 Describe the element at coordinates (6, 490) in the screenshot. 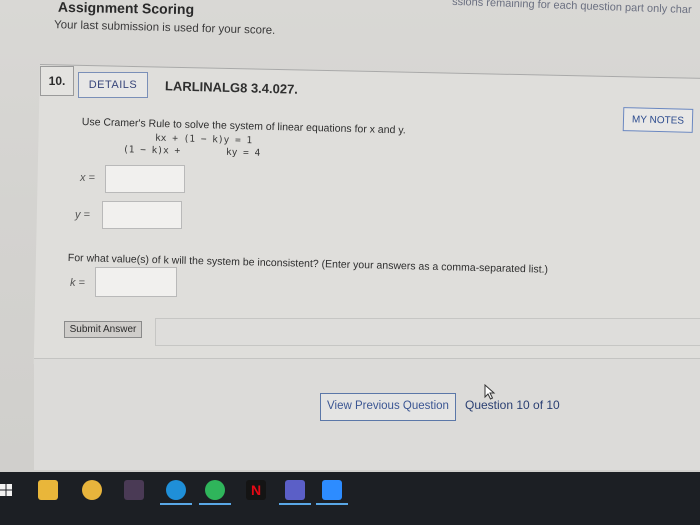

I see `start-icon` at that location.